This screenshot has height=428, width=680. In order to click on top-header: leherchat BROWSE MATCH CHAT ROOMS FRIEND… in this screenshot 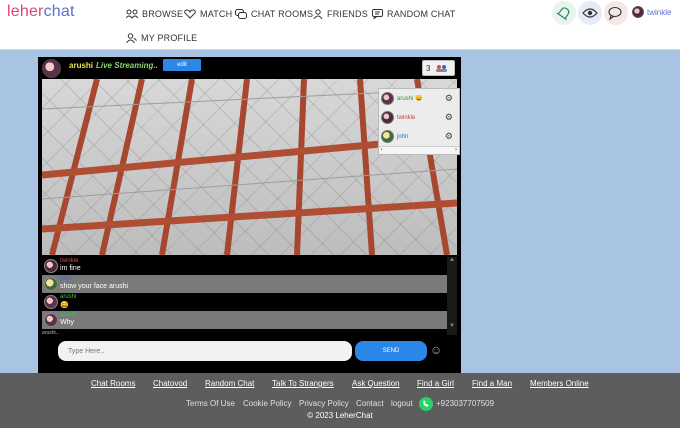, I will do `click(340, 25)`.